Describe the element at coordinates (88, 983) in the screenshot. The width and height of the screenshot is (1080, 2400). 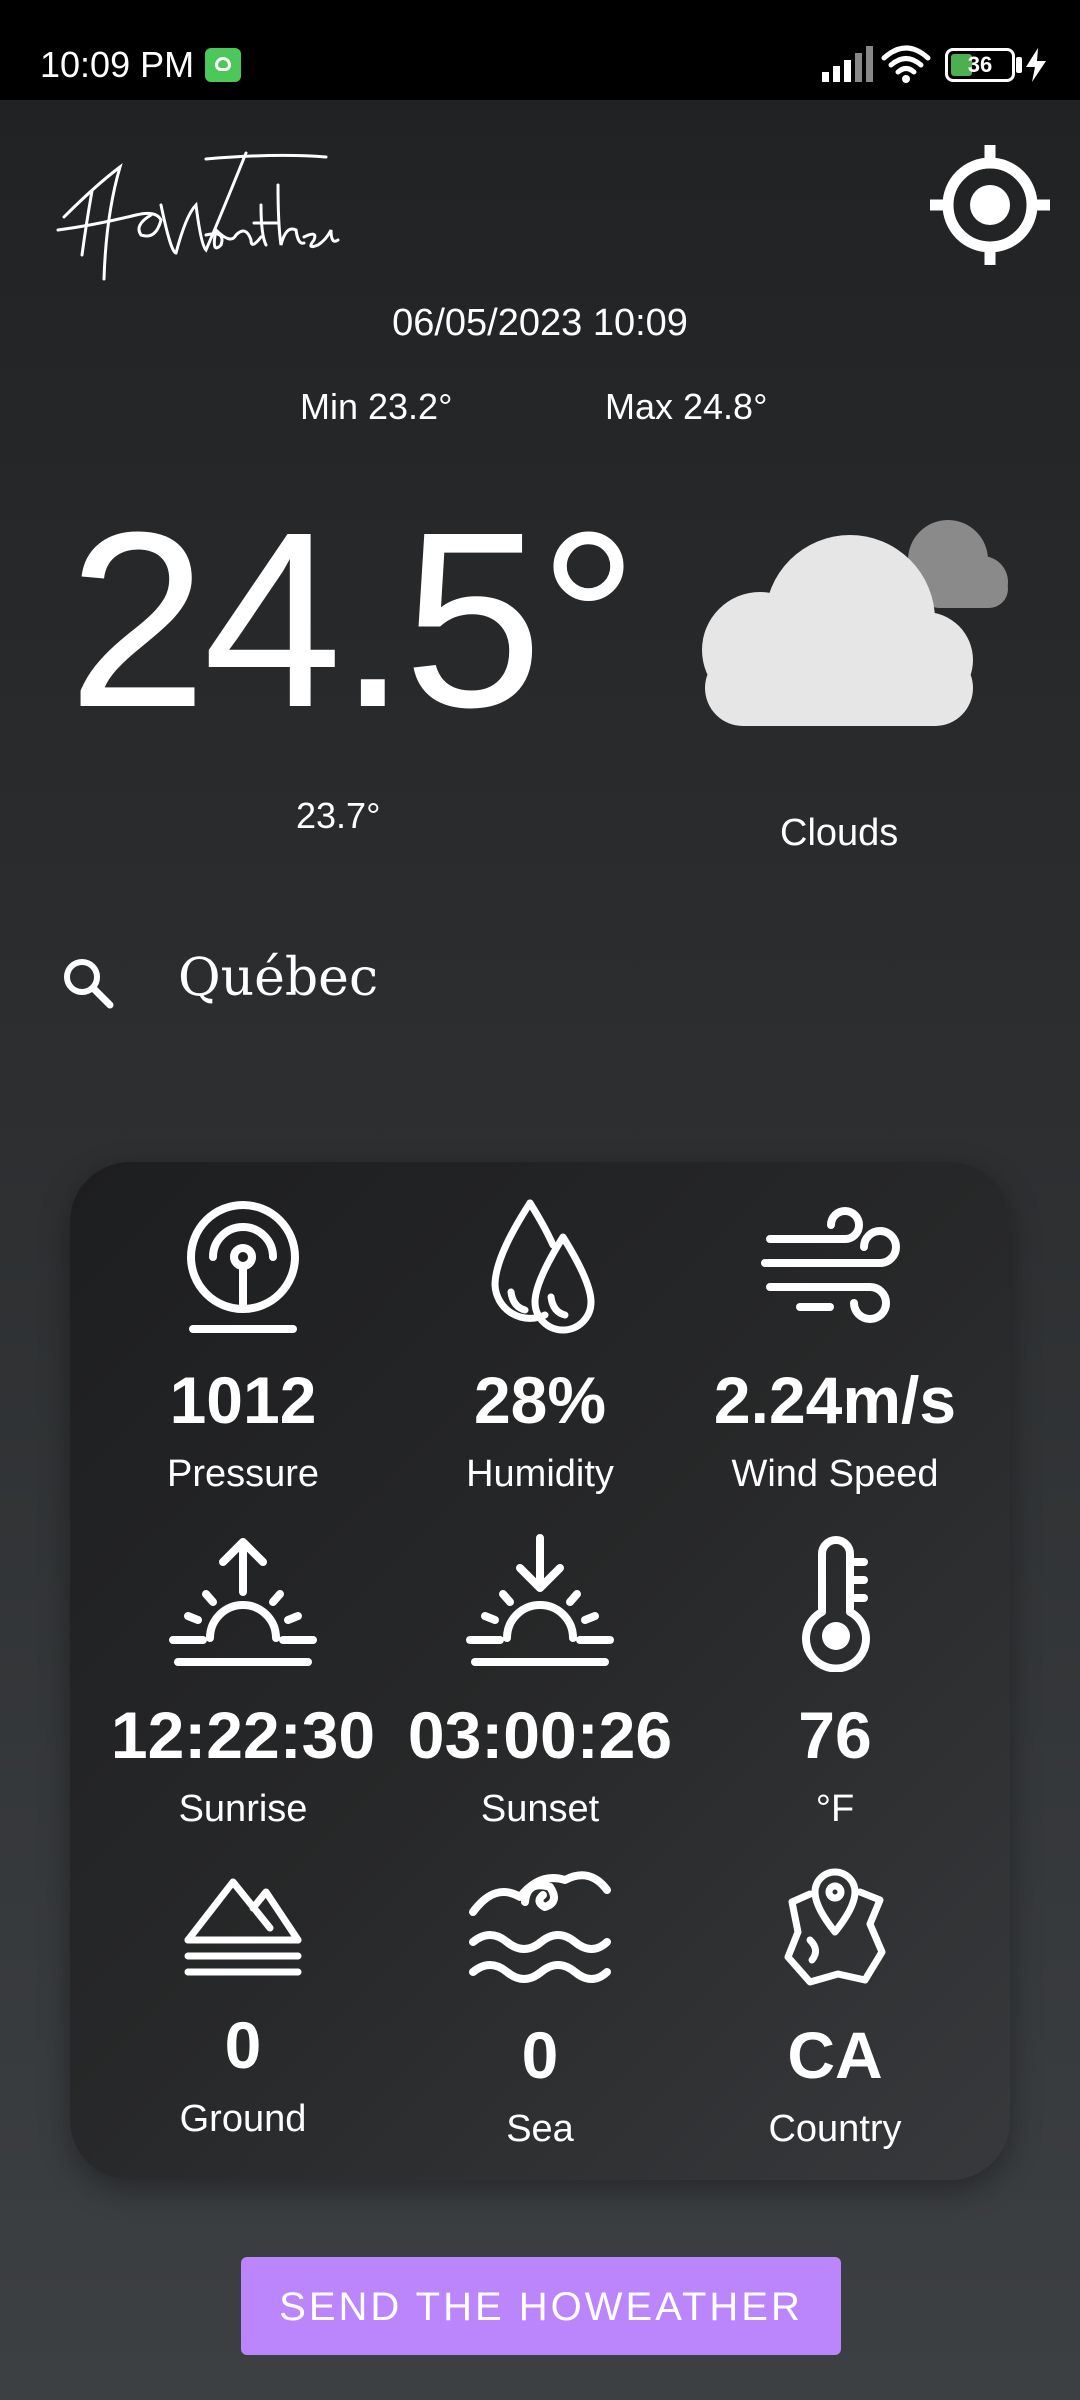
I see `search-icon` at that location.